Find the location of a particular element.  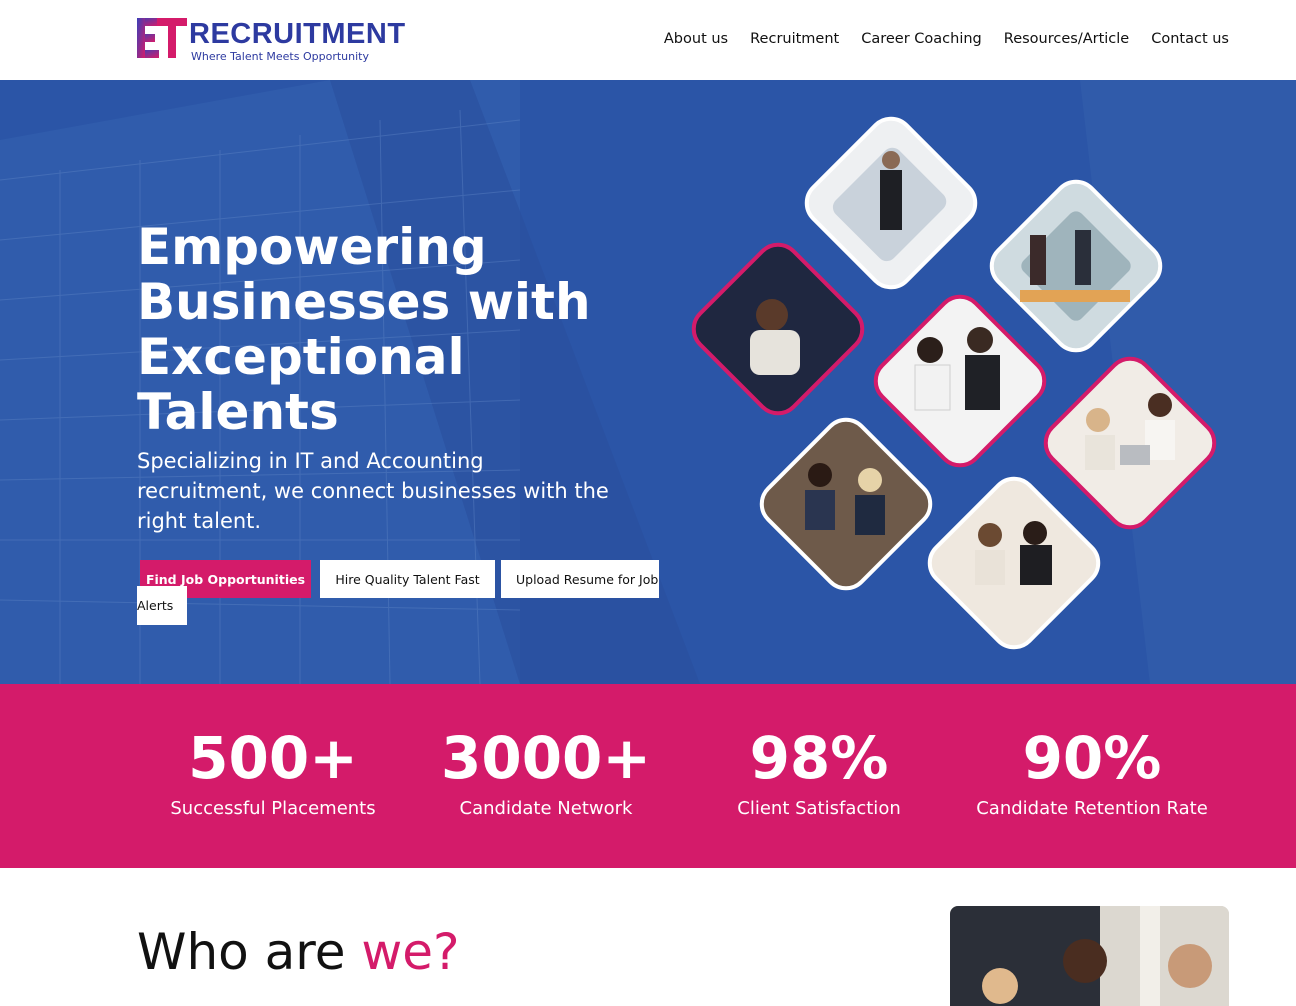

team-photo-image is located at coordinates (1089, 956).